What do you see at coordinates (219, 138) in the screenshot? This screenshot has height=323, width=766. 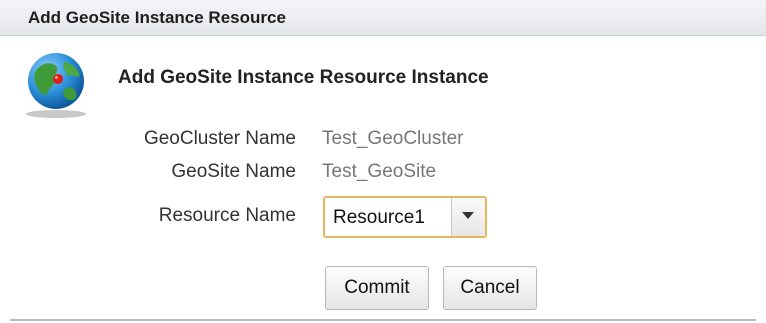 I see `geocluster-name-label: GeoCluster Name` at bounding box center [219, 138].